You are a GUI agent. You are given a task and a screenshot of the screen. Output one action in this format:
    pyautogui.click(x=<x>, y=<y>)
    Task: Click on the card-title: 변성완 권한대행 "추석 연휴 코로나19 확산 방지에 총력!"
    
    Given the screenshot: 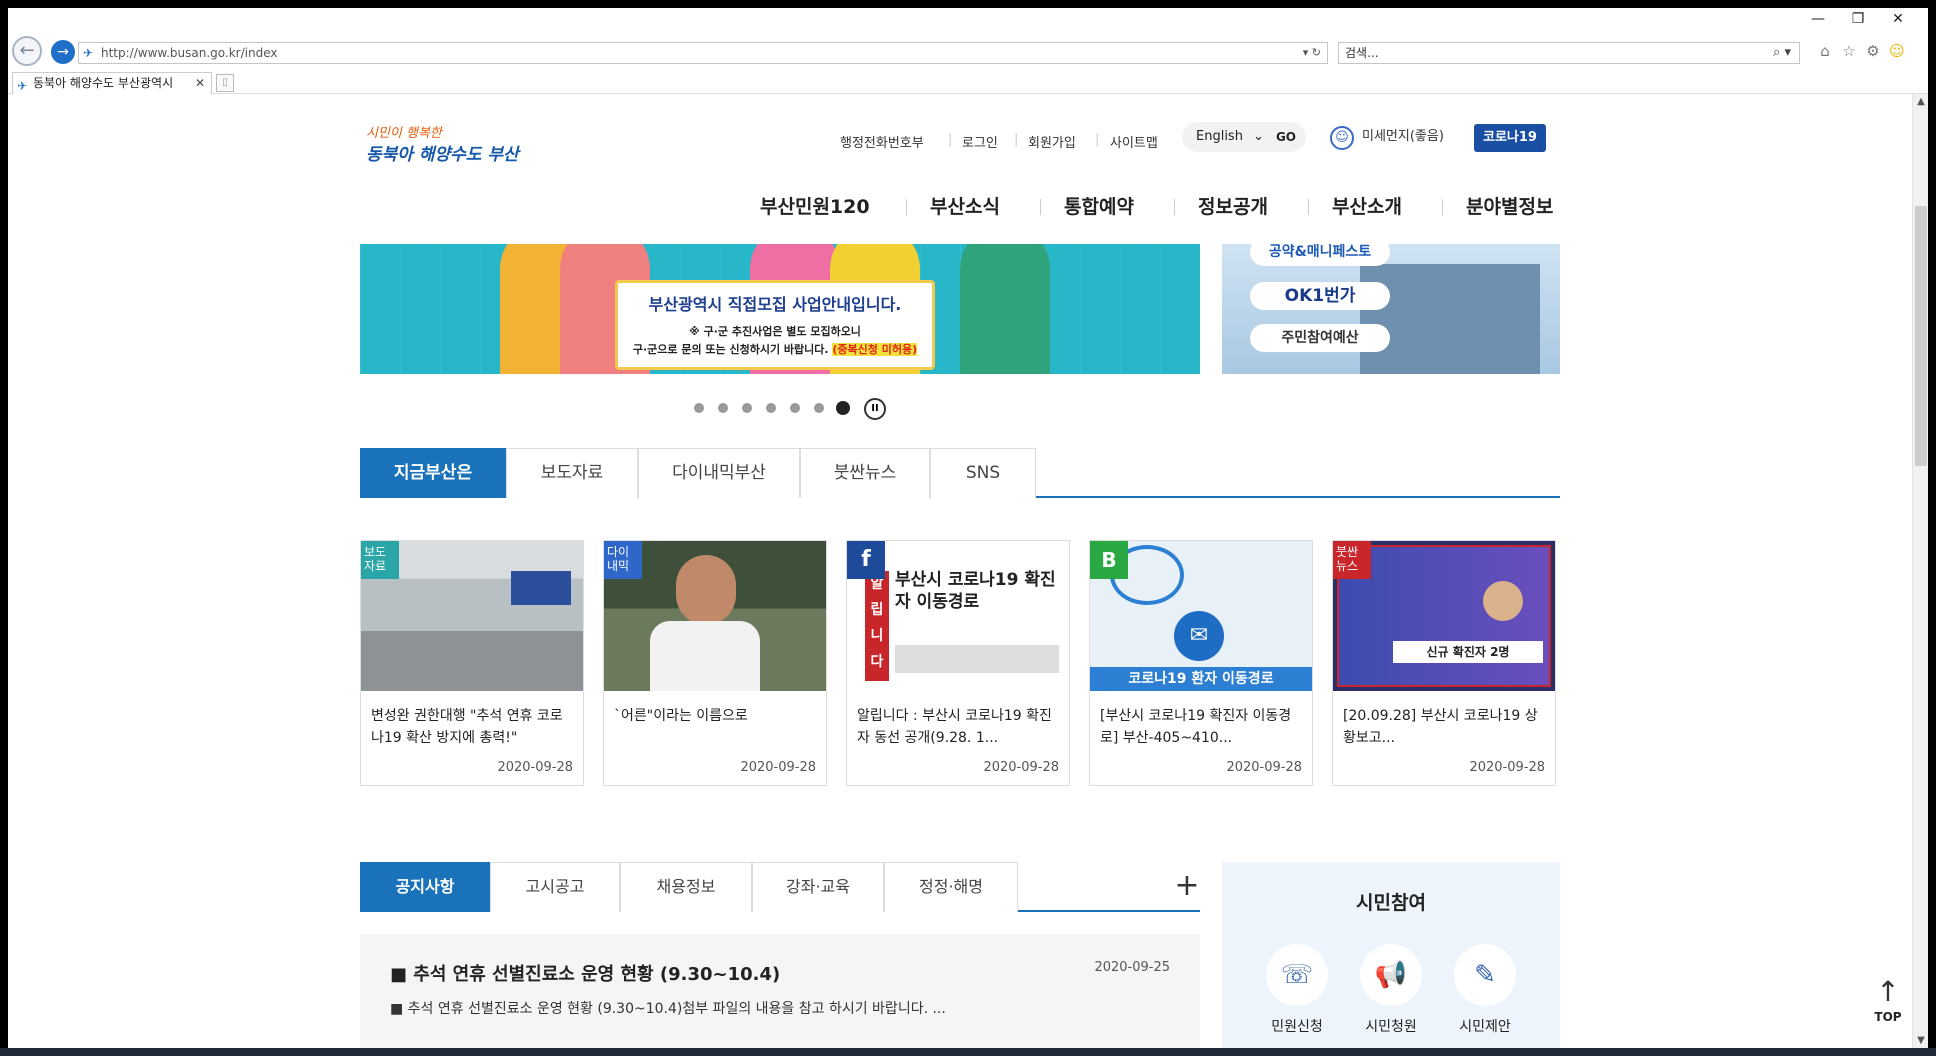 What is the action you would take?
    pyautogui.click(x=467, y=727)
    